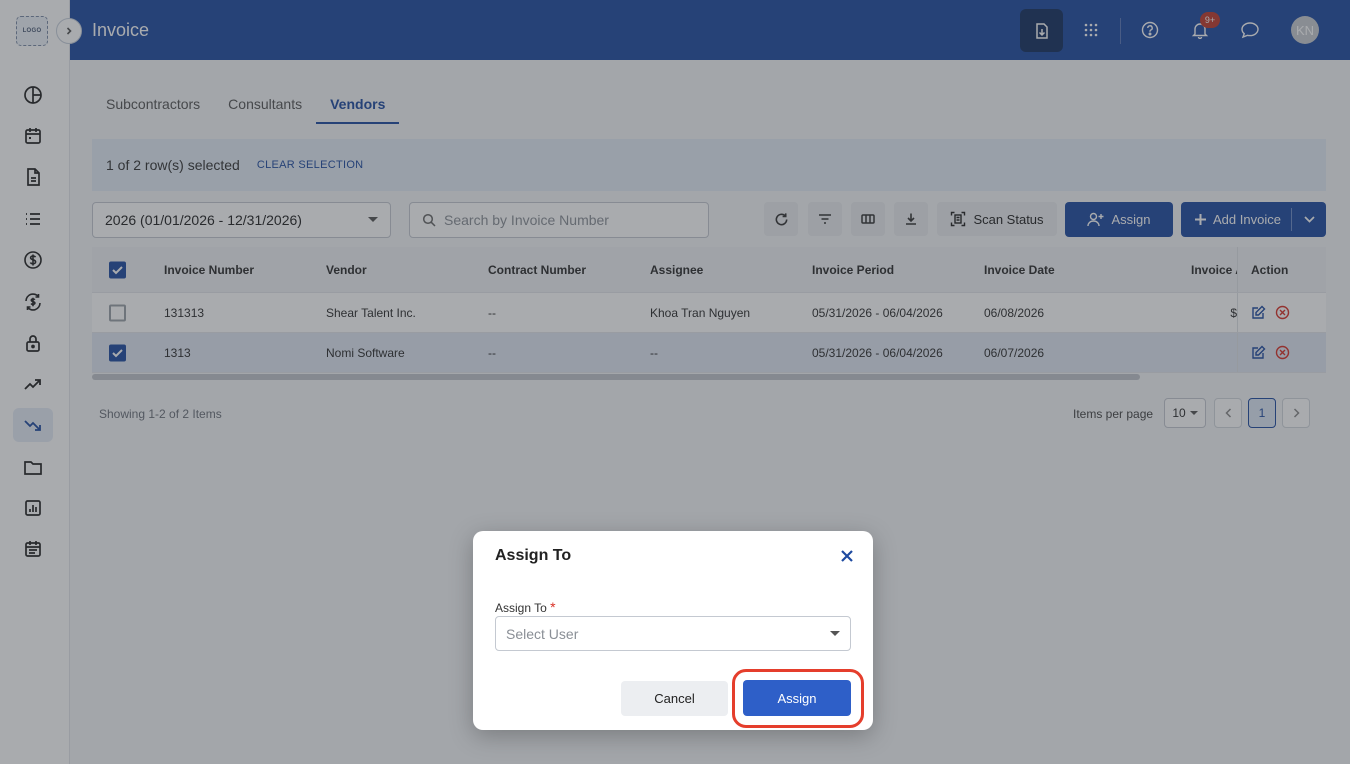 The width and height of the screenshot is (1350, 764). What do you see at coordinates (521, 608) in the screenshot?
I see `assign-to-label-text: Assign To` at bounding box center [521, 608].